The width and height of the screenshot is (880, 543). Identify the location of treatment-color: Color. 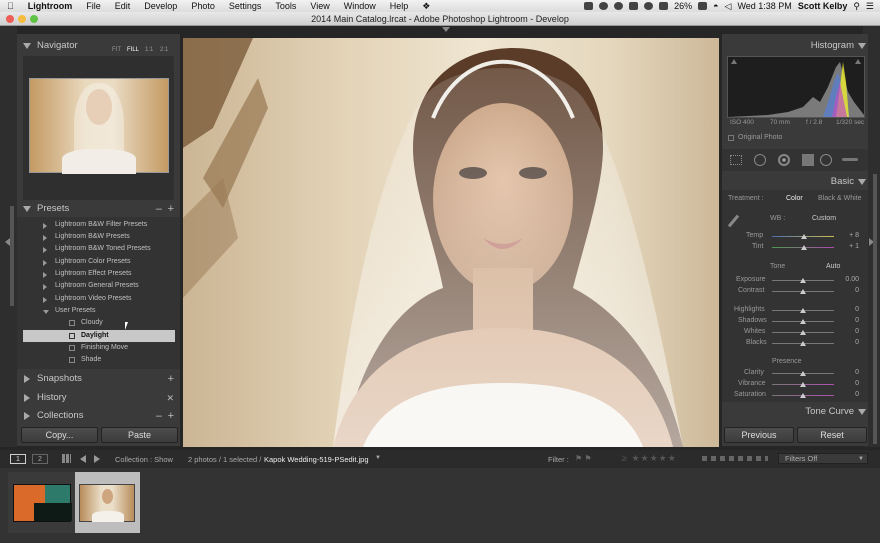
(794, 198).